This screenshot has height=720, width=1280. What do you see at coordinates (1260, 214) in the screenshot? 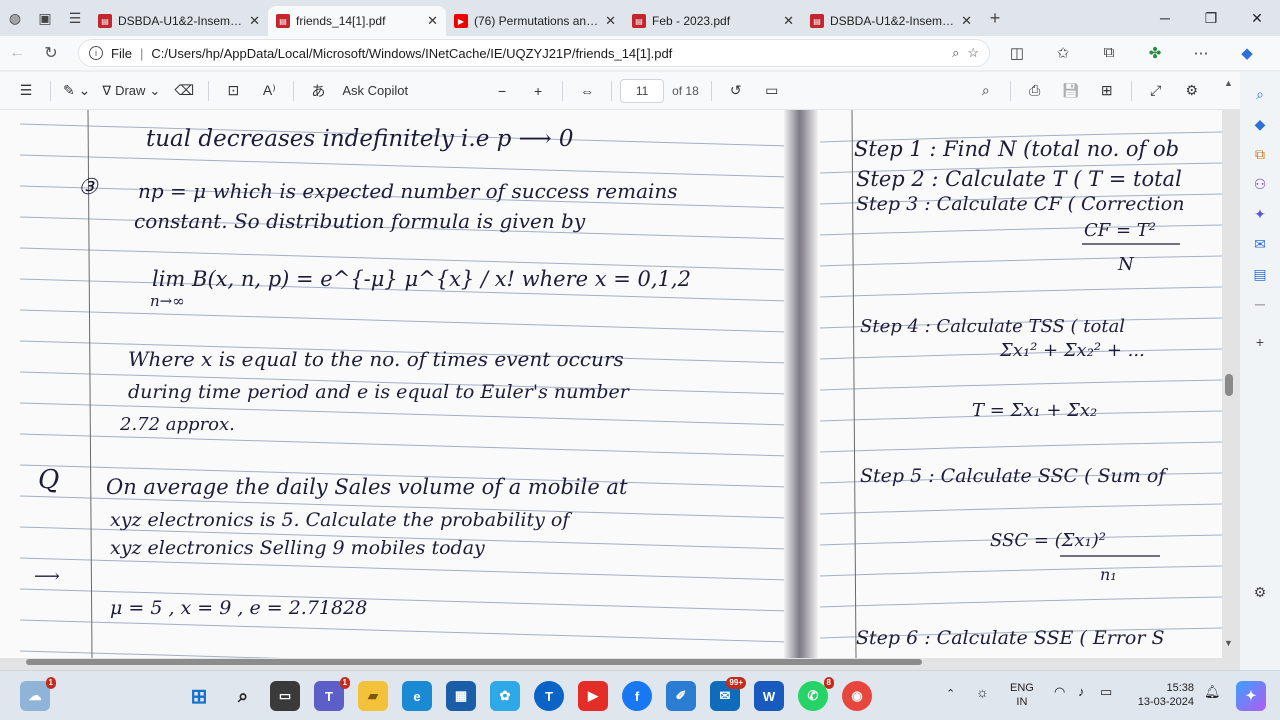
I see `copilot-sidebar-icon: ✦` at bounding box center [1260, 214].